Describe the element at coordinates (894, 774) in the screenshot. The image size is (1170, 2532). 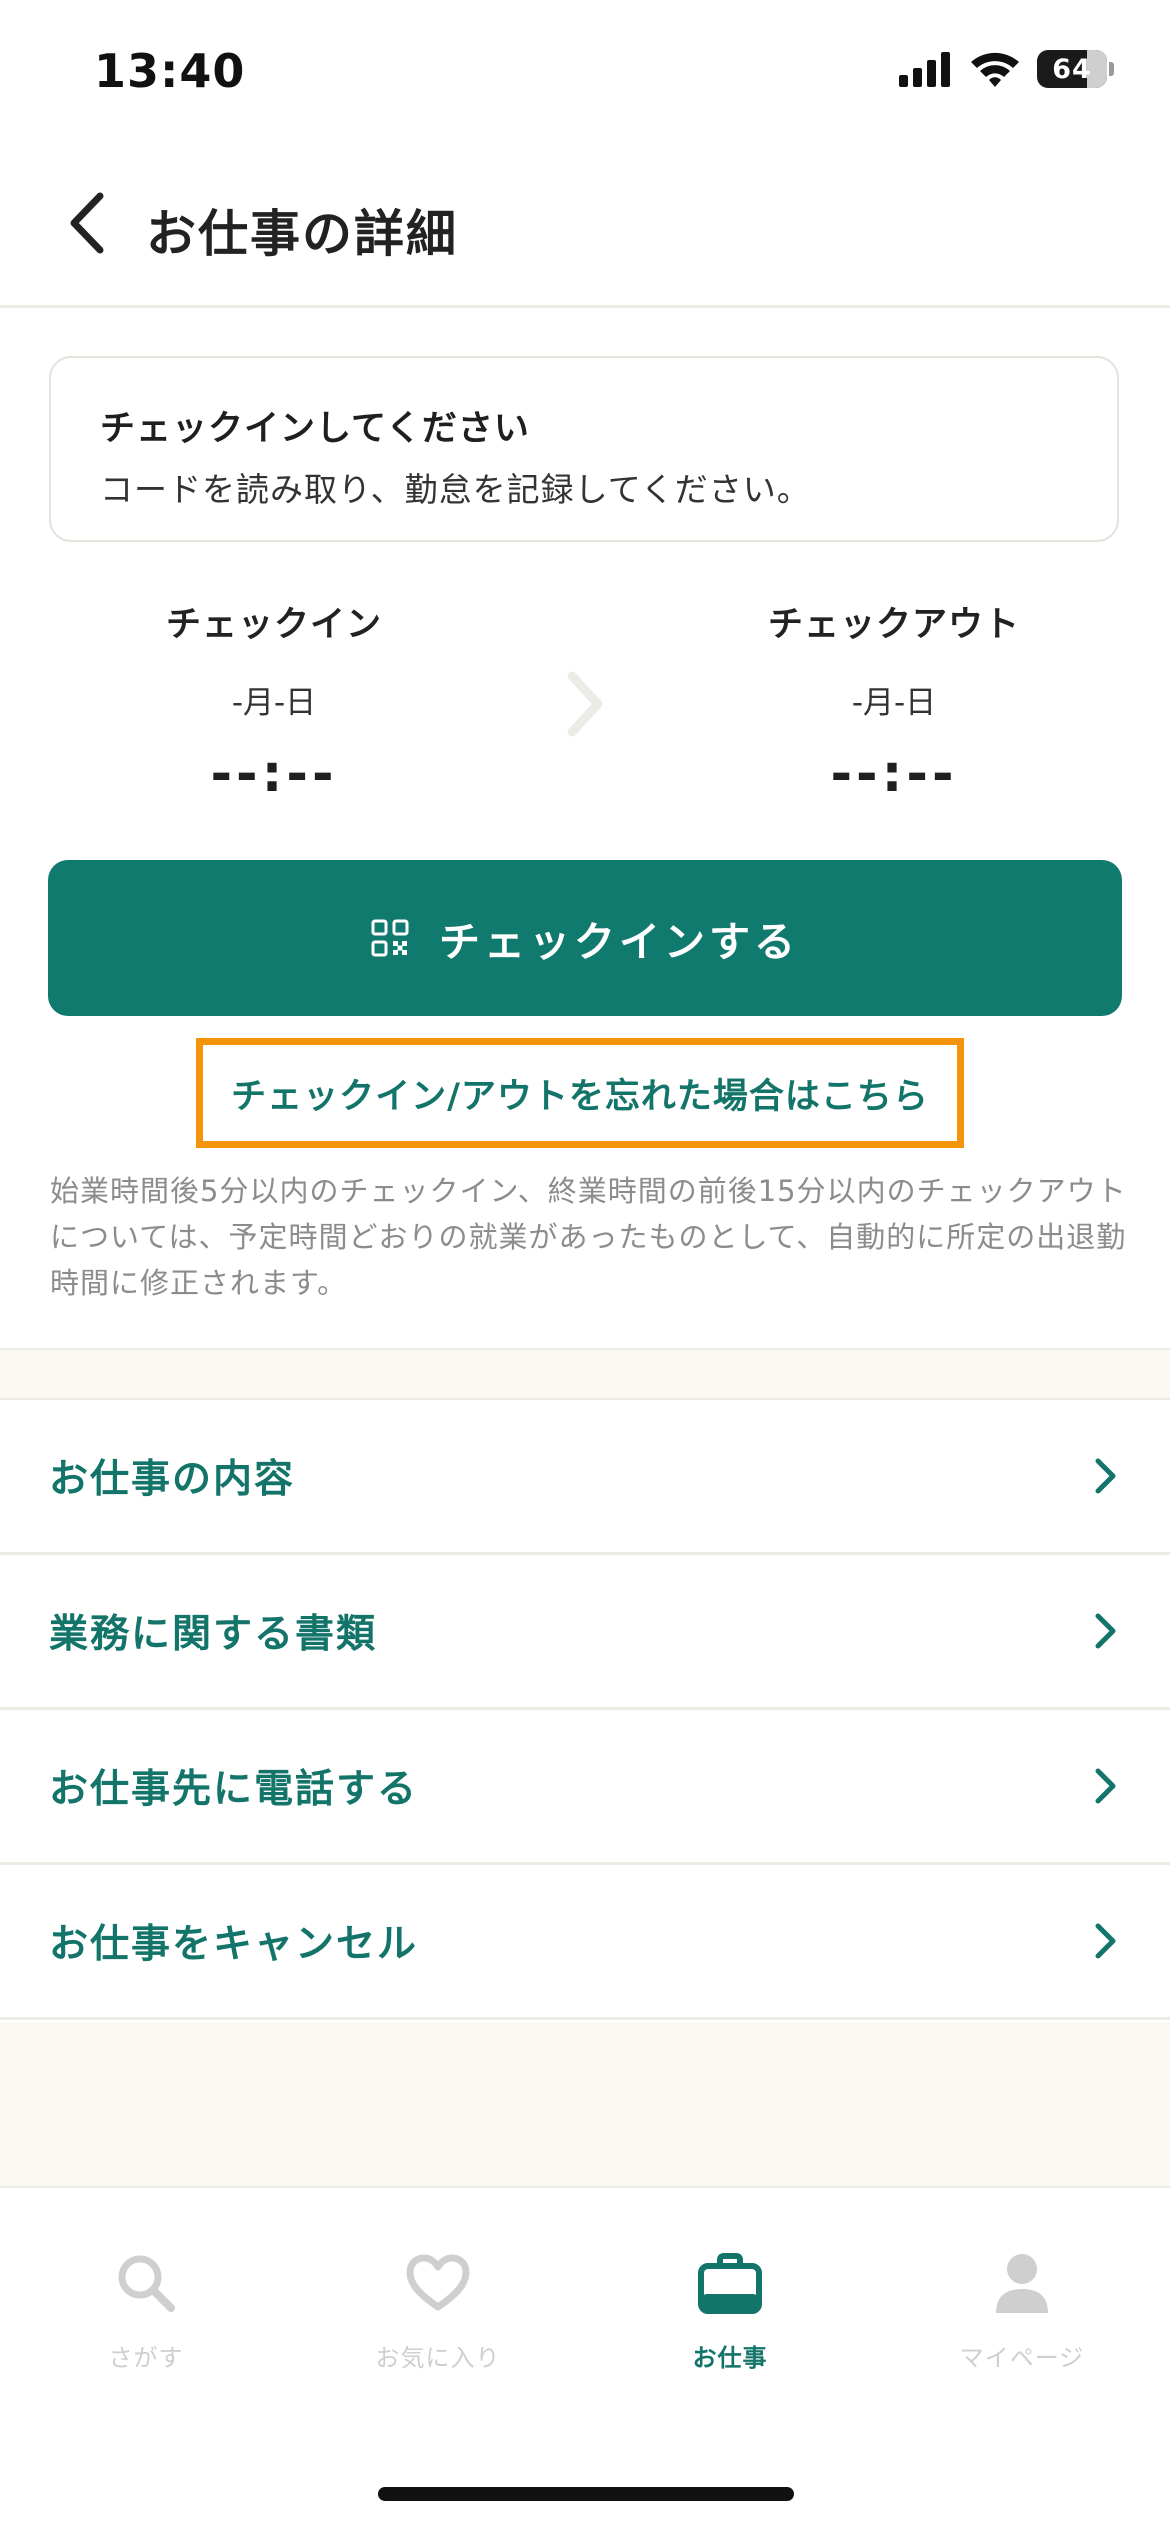
I see `checkout-time: --:--` at that location.